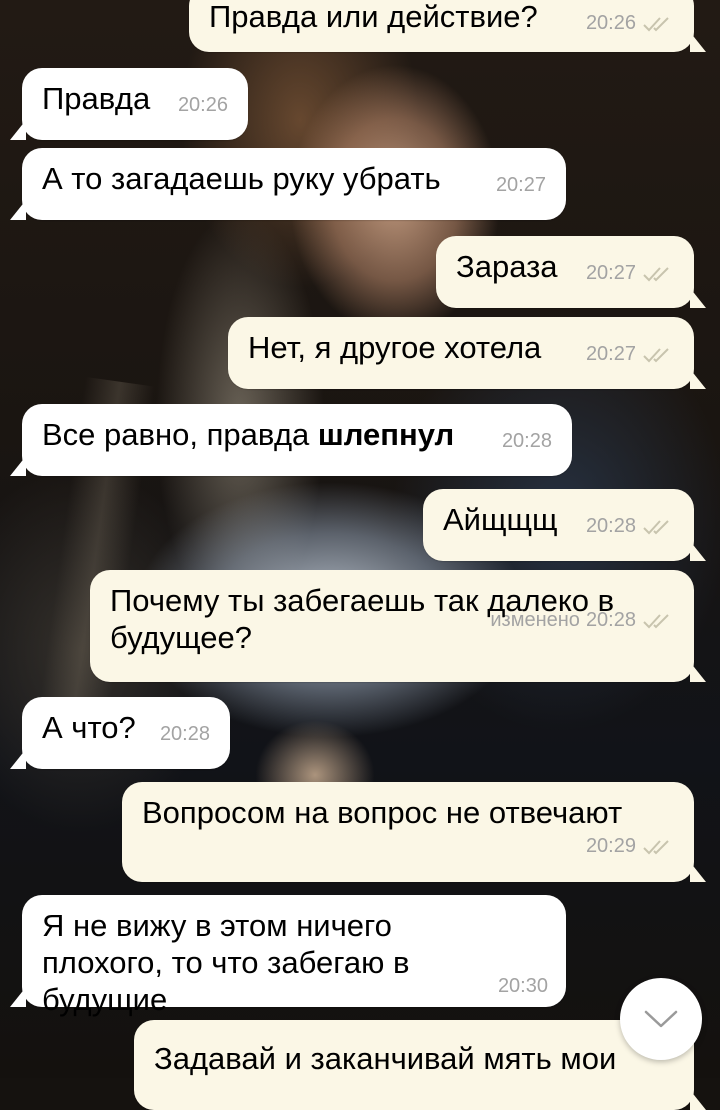 This screenshot has height=1110, width=720. What do you see at coordinates (507, 266) in the screenshot?
I see `message-text: Зараза` at bounding box center [507, 266].